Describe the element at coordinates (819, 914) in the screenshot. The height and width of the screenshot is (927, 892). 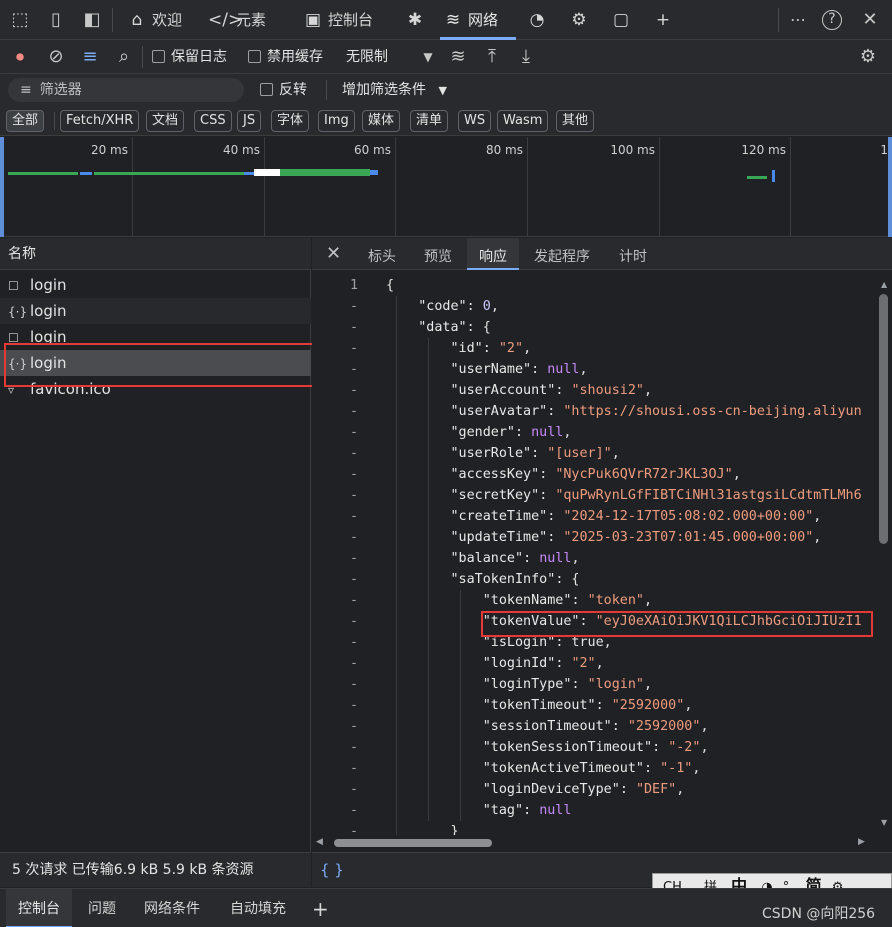
I see `watermark: CSDN @向阳256` at that location.